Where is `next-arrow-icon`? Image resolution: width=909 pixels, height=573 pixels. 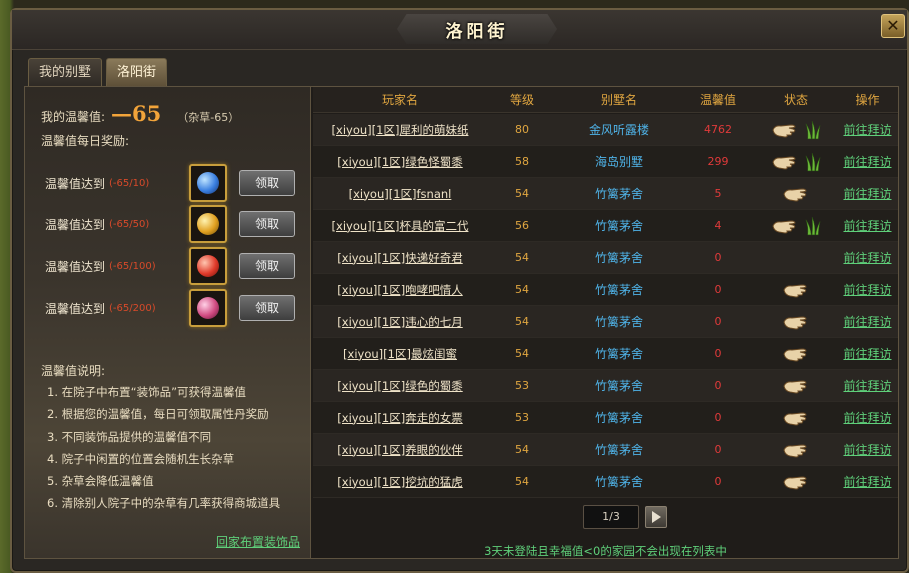
next-arrow-icon is located at coordinates (656, 517).